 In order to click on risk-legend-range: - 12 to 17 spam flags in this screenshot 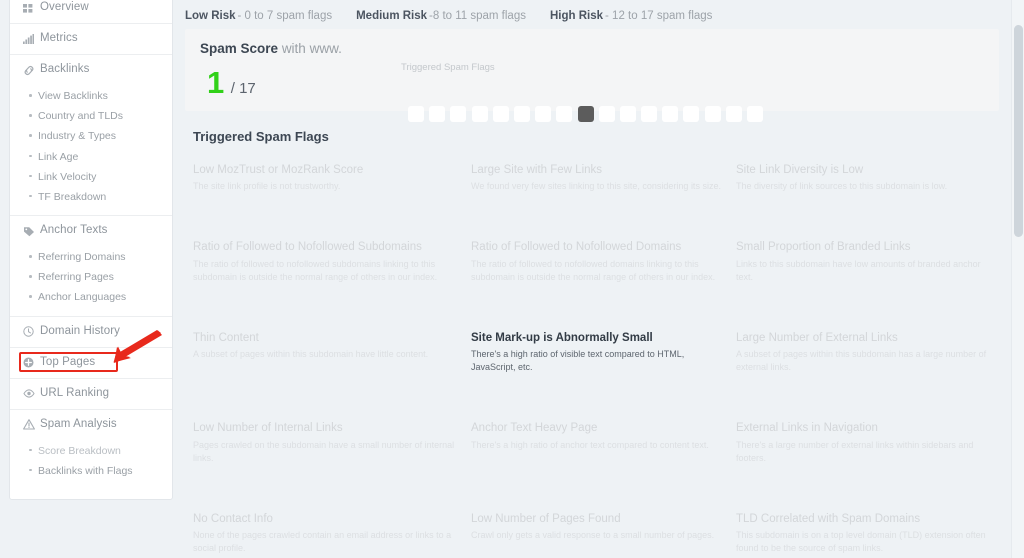, I will do `click(659, 16)`.